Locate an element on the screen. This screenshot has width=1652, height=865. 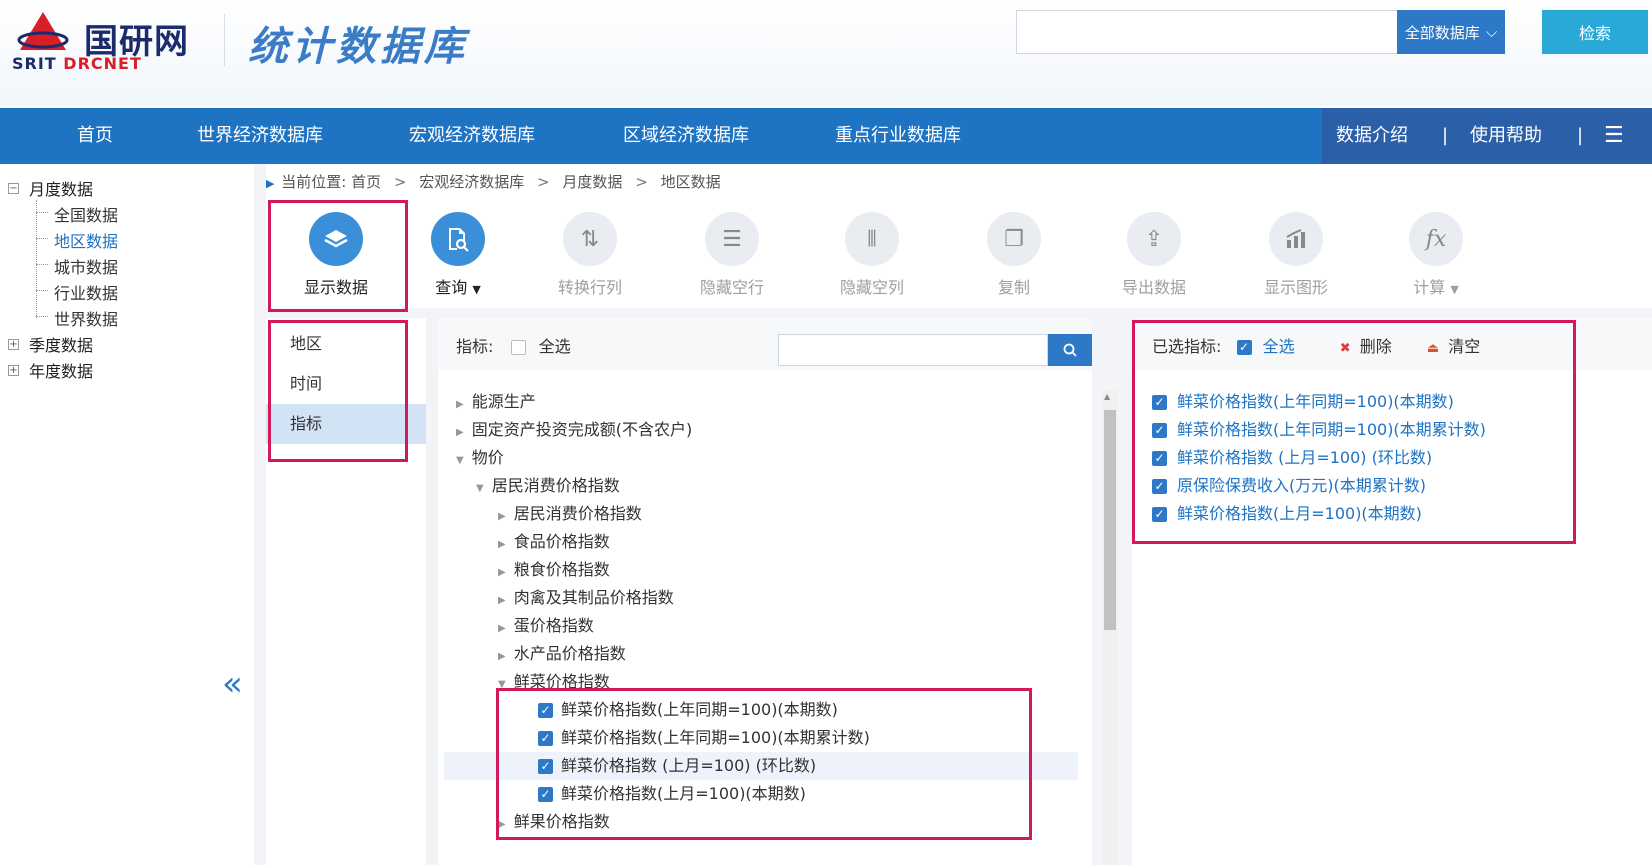
tree-root-yearly: + 年度数据 is located at coordinates (50, 370).